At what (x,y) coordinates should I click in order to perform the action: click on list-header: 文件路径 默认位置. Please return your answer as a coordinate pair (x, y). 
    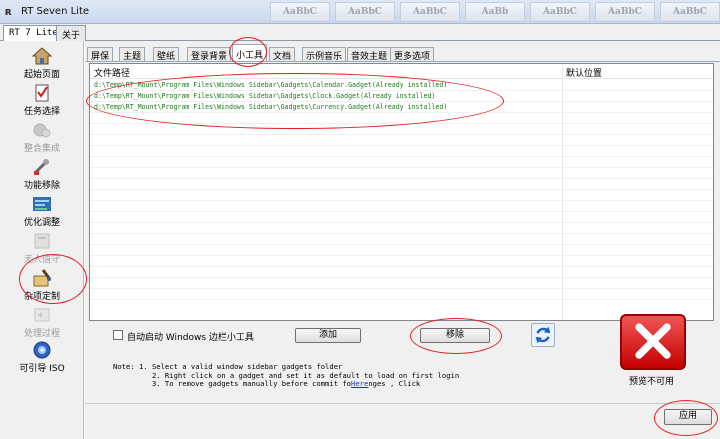
    Looking at the image, I should click on (401, 71).